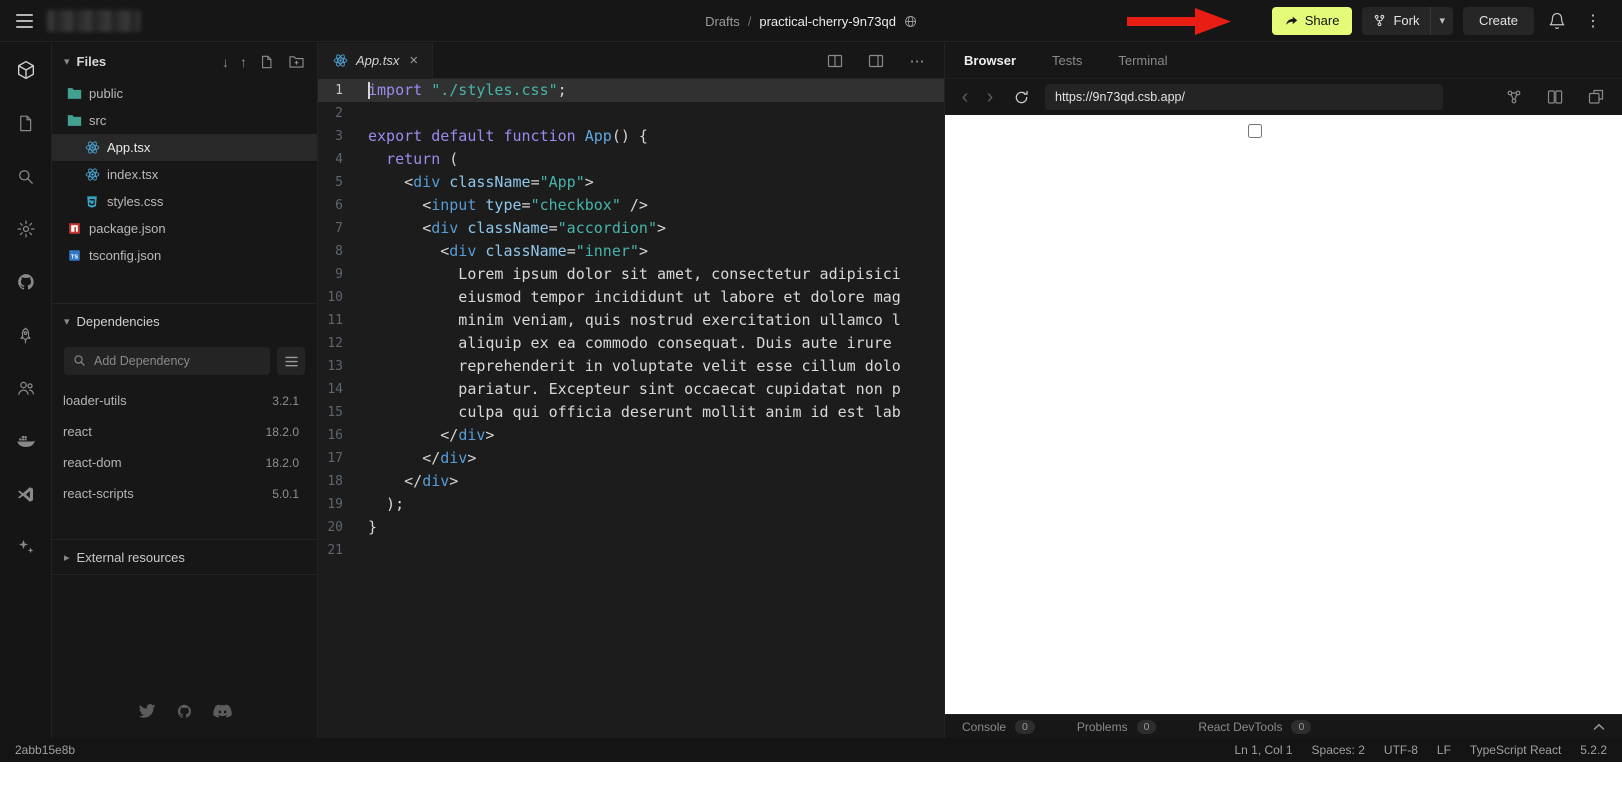  Describe the element at coordinates (631, 481) in the screenshot. I see `code-line: 18 </div>` at that location.